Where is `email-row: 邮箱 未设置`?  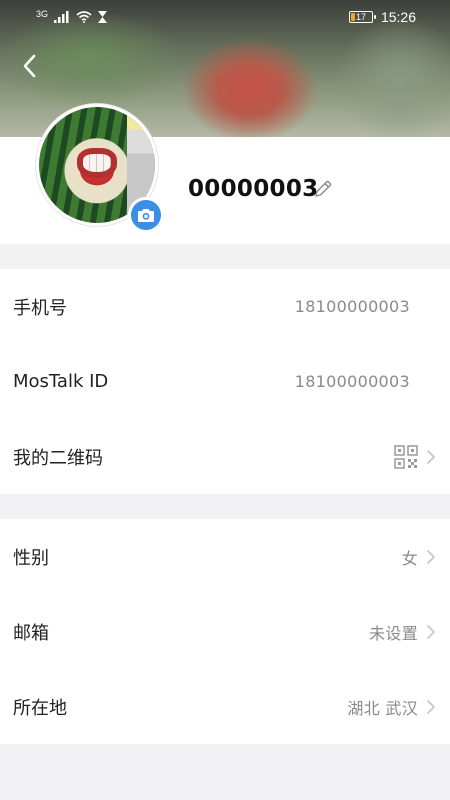 email-row: 邮箱 未设置 is located at coordinates (225, 631).